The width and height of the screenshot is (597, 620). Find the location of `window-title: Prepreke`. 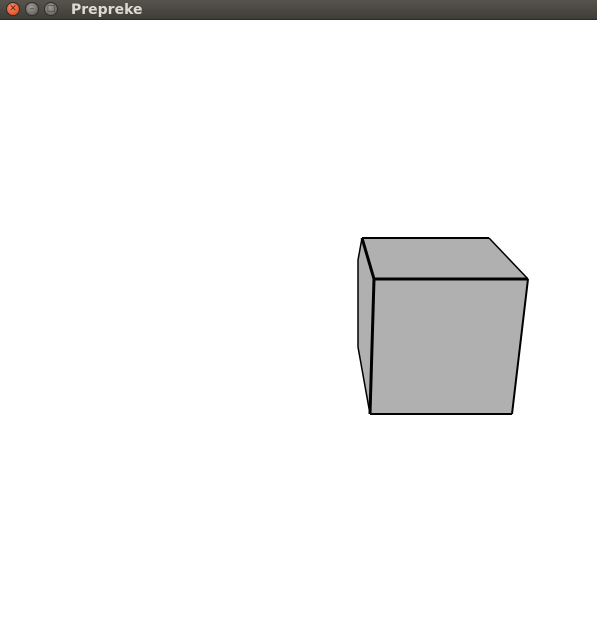

window-title: Prepreke is located at coordinates (107, 10).